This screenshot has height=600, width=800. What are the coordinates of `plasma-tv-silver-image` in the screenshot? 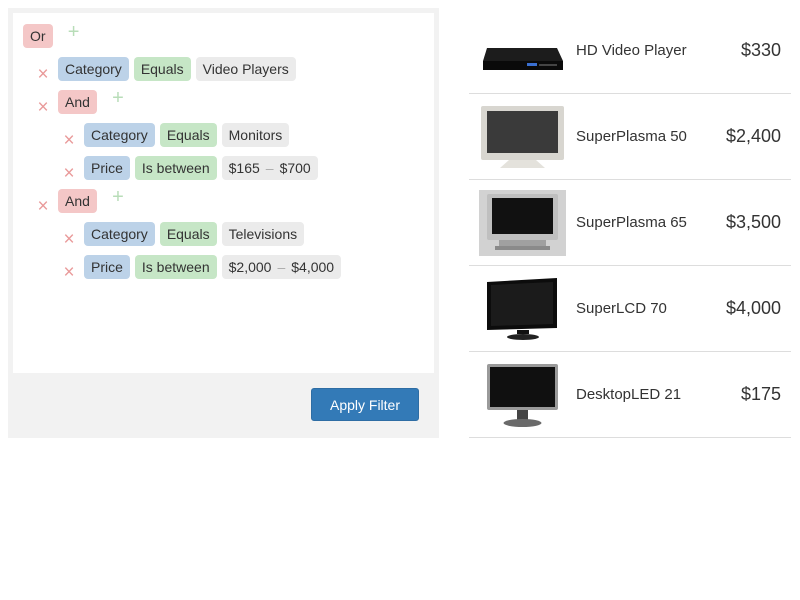 It's located at (522, 223).